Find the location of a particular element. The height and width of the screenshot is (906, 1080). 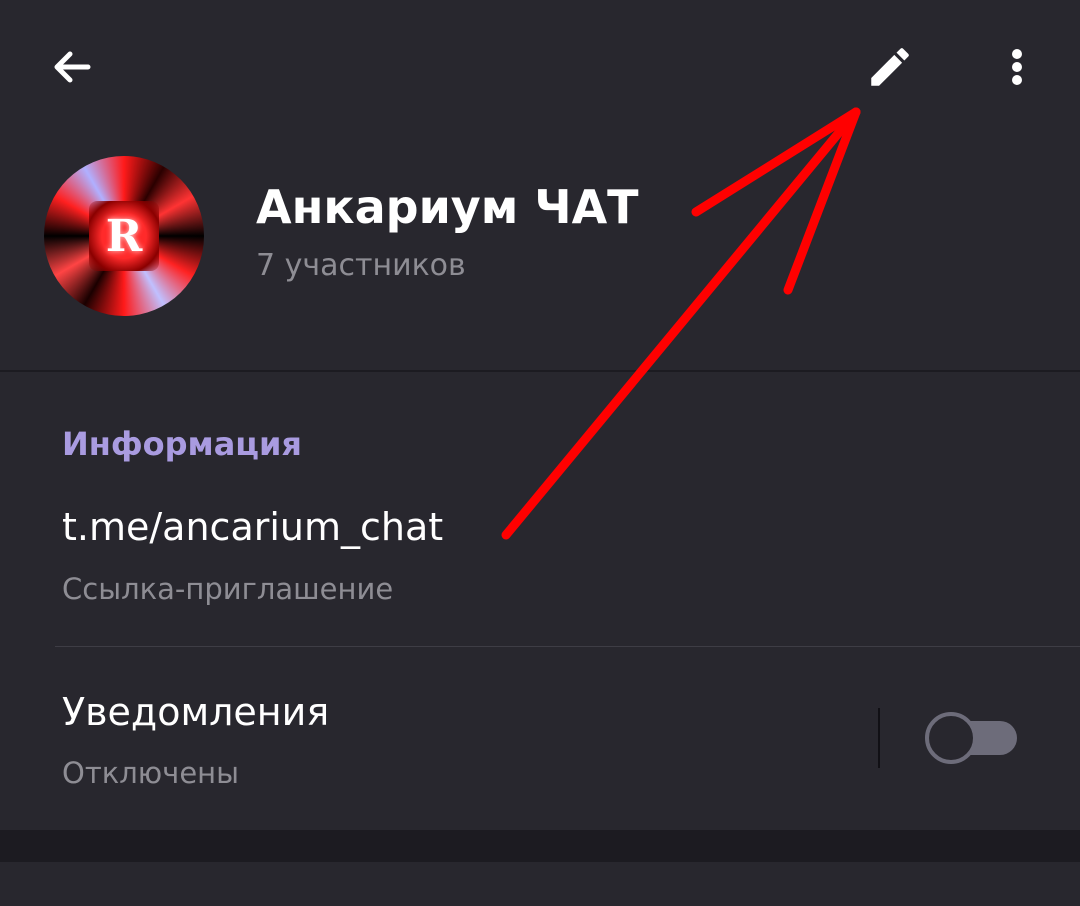

member-count: 7 участников is located at coordinates (361, 265).